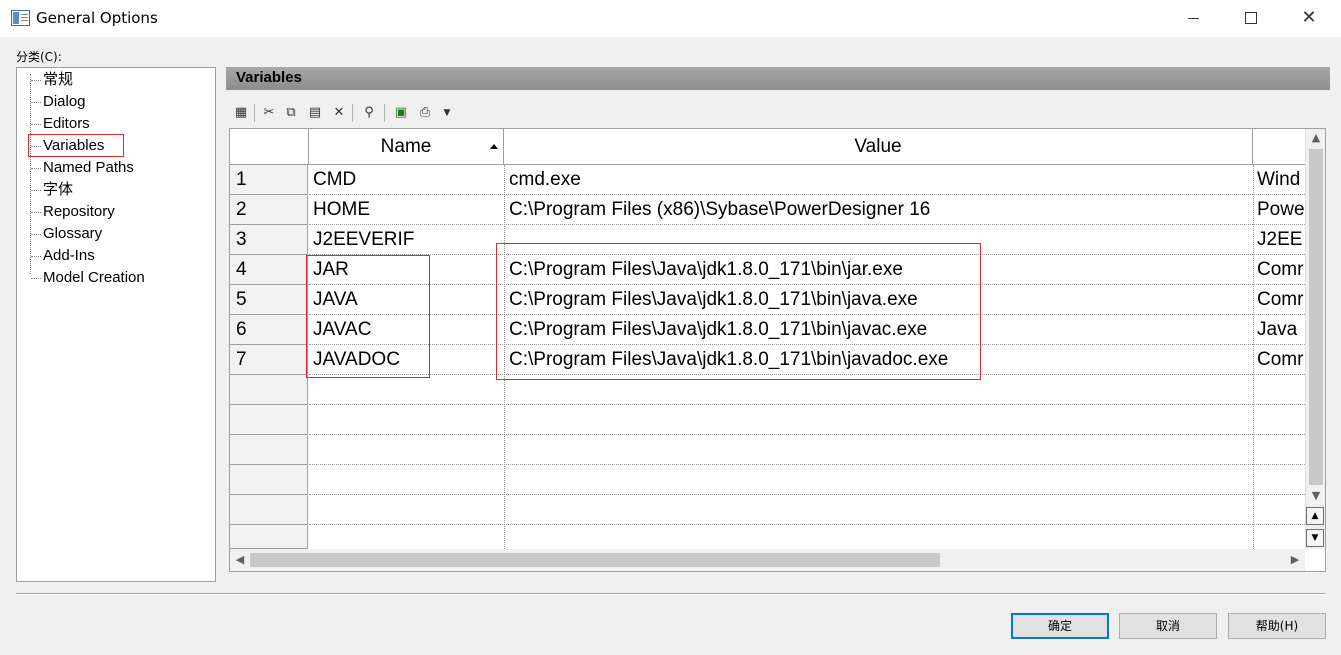 This screenshot has width=1341, height=655. Describe the element at coordinates (51, 80) in the screenshot. I see `tree-item-general: 常规` at that location.